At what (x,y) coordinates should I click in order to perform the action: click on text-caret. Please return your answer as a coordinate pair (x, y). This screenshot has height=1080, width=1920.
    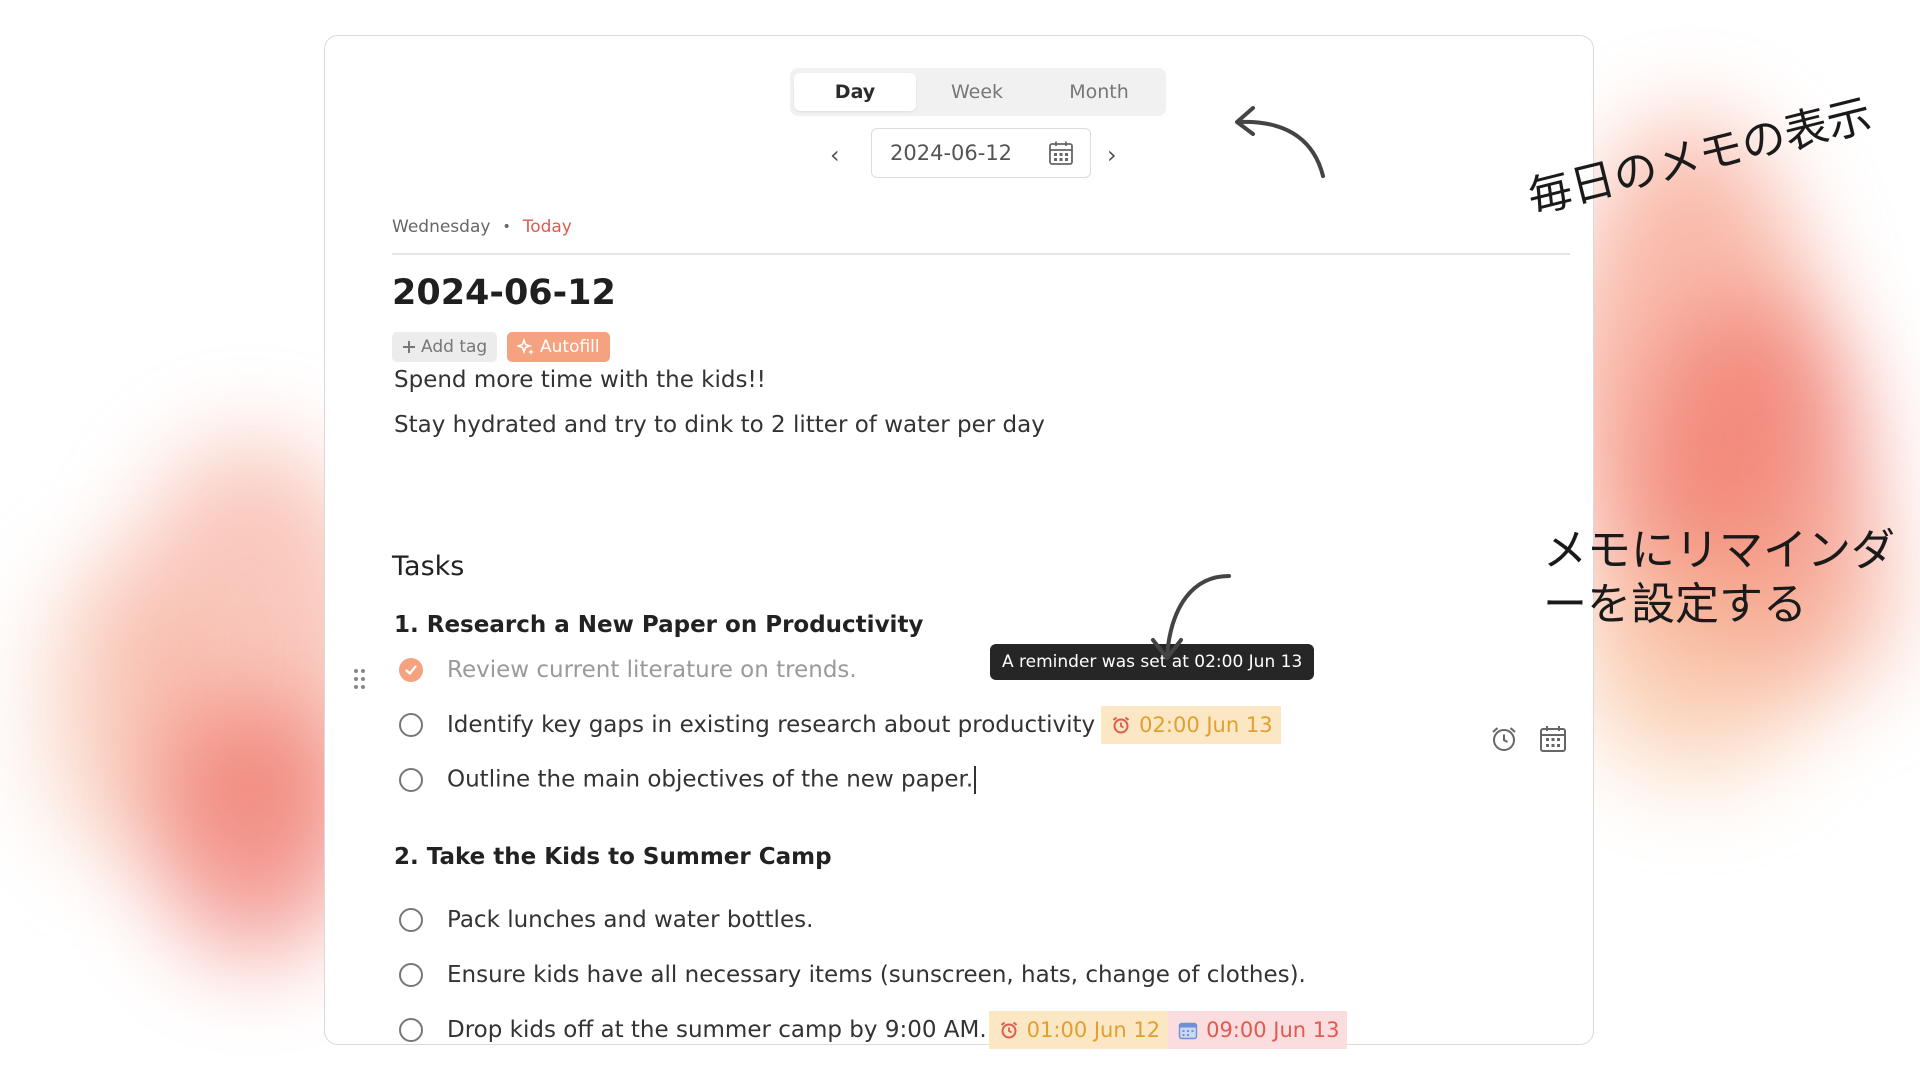
    Looking at the image, I should click on (975, 780).